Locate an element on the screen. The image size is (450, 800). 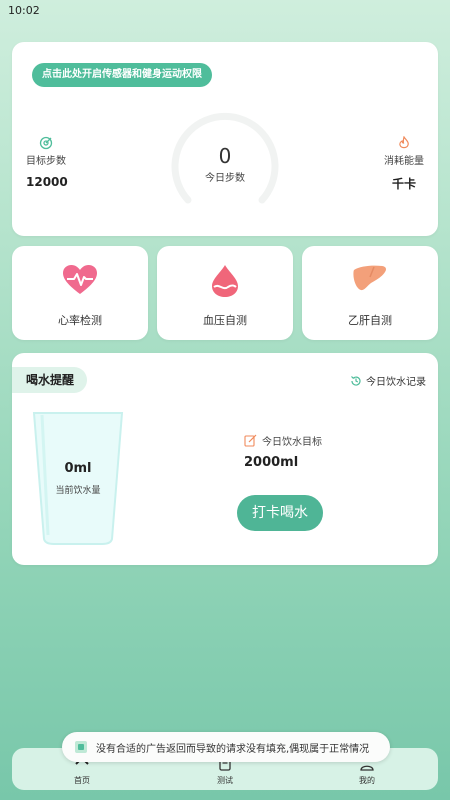
target-icon is located at coordinates (46, 143).